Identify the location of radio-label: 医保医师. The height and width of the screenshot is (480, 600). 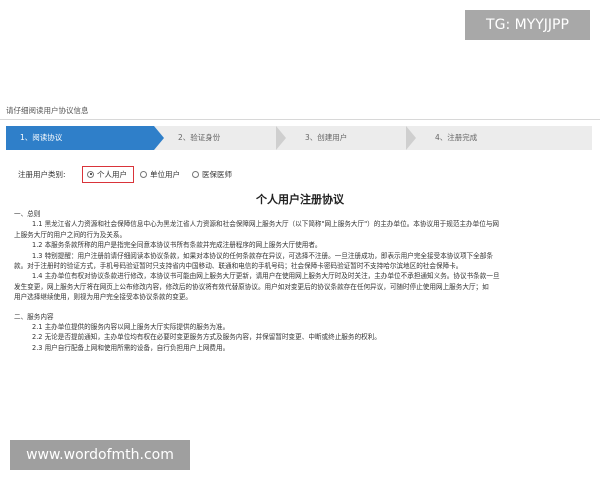
(217, 174).